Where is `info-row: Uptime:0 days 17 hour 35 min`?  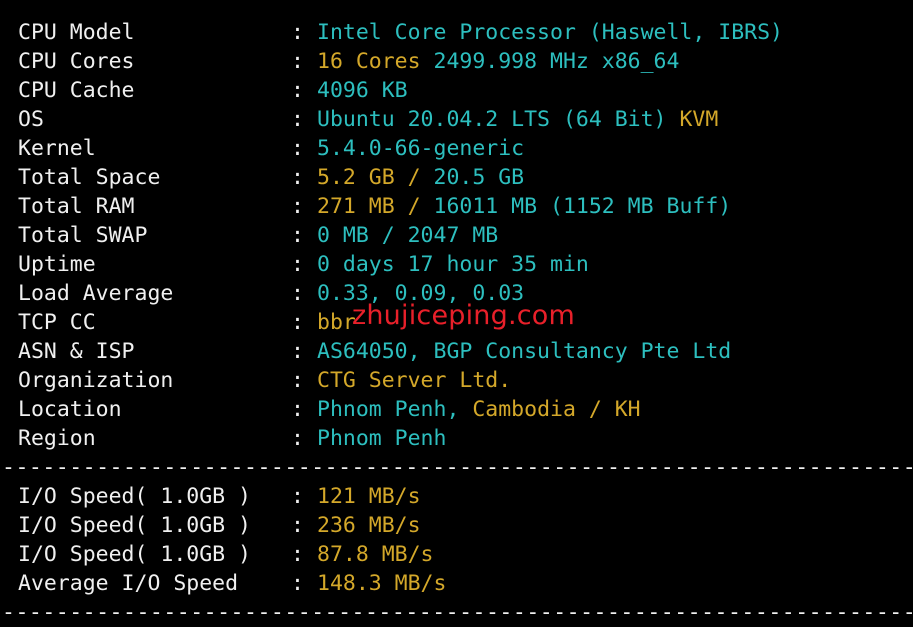 info-row: Uptime:0 days 17 hour 35 min is located at coordinates (465, 264).